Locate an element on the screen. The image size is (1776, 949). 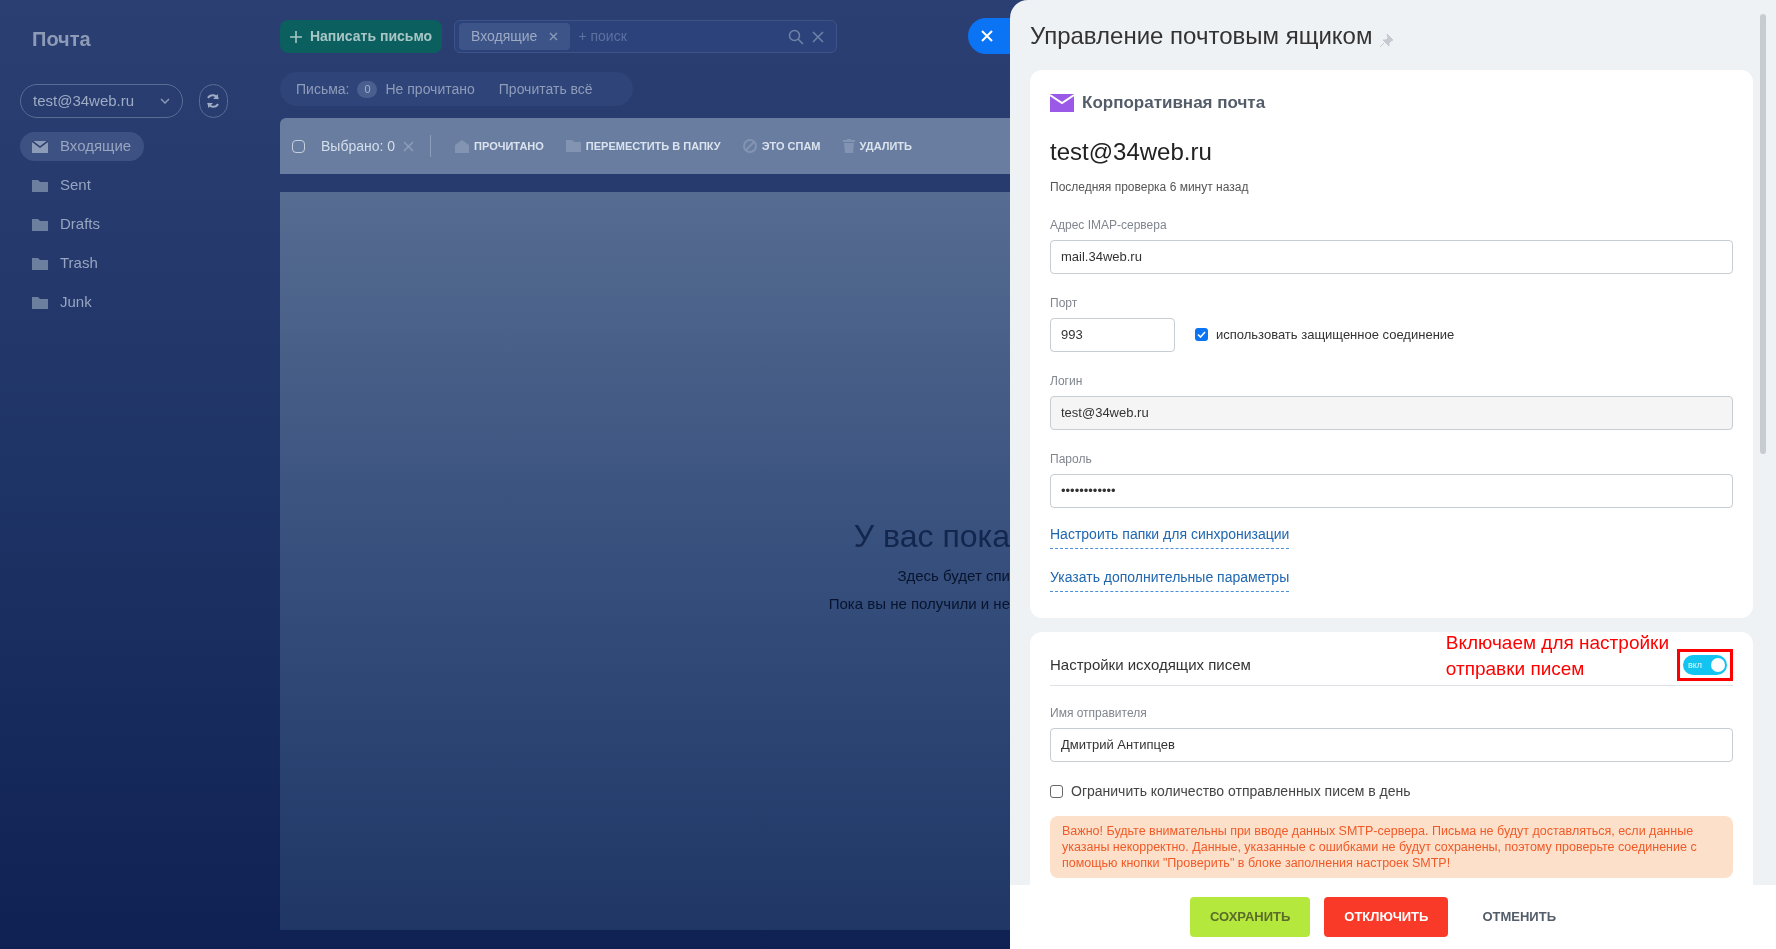
footer-button: ОТМЕНИТЬ is located at coordinates (1519, 917).